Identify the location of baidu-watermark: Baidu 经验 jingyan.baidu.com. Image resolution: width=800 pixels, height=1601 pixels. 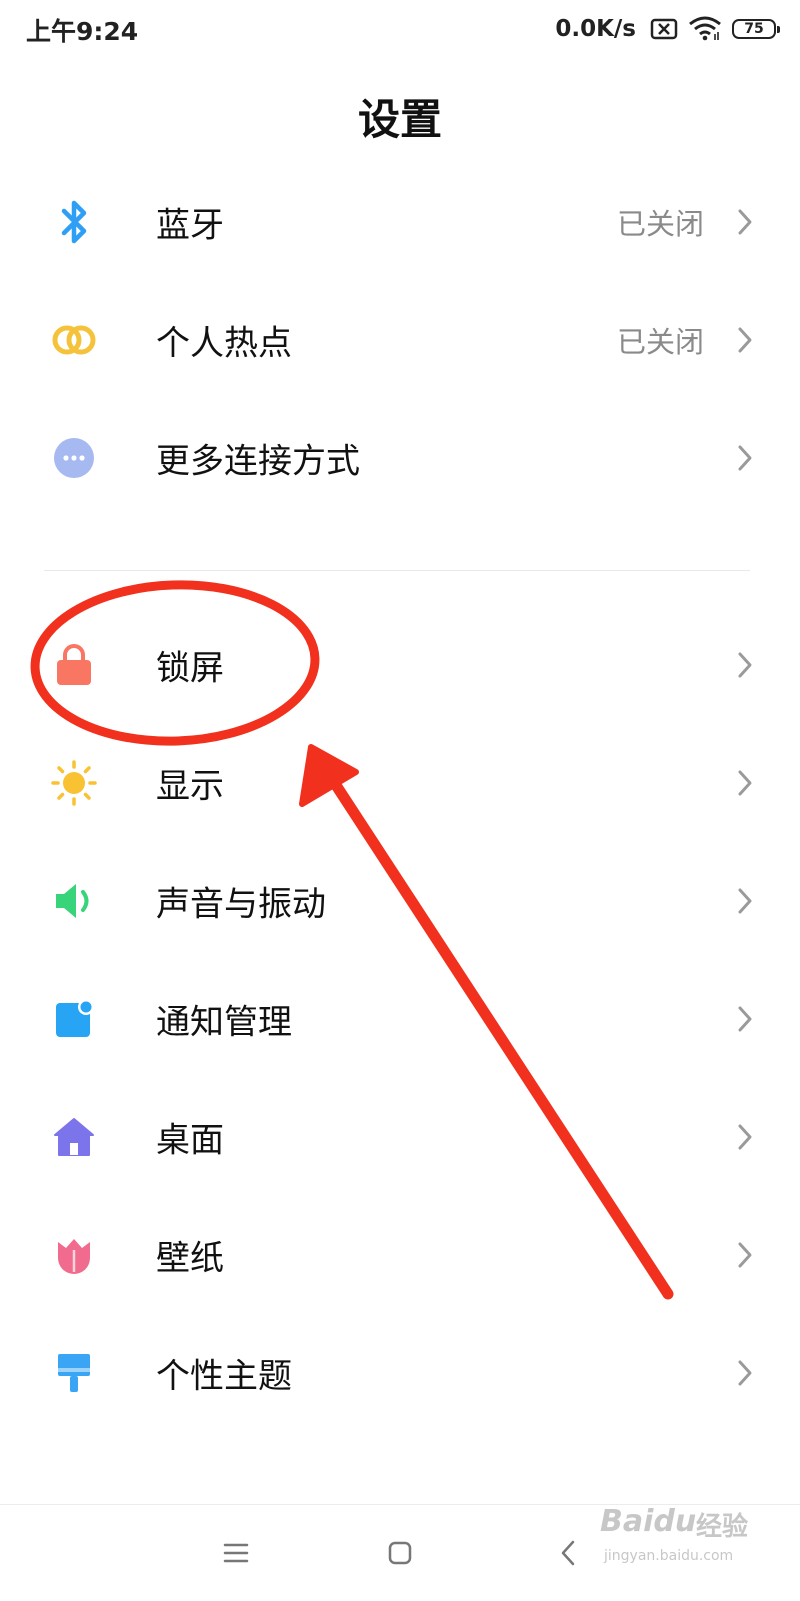
(680, 1533).